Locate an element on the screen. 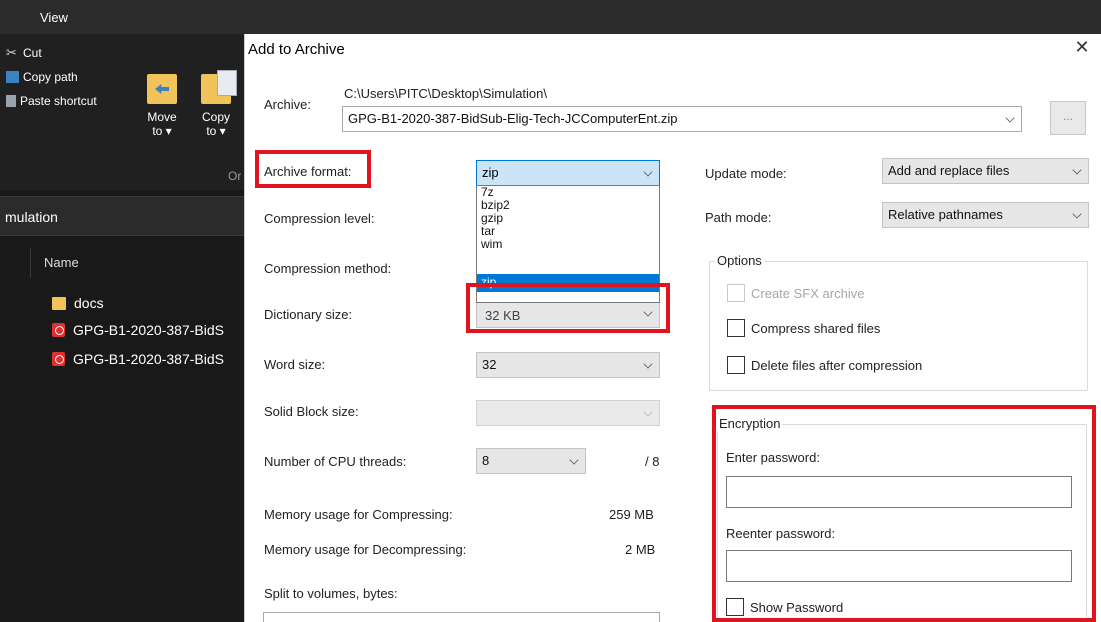 The width and height of the screenshot is (1101, 622). compress-shared-label: Compress shared files is located at coordinates (816, 328).